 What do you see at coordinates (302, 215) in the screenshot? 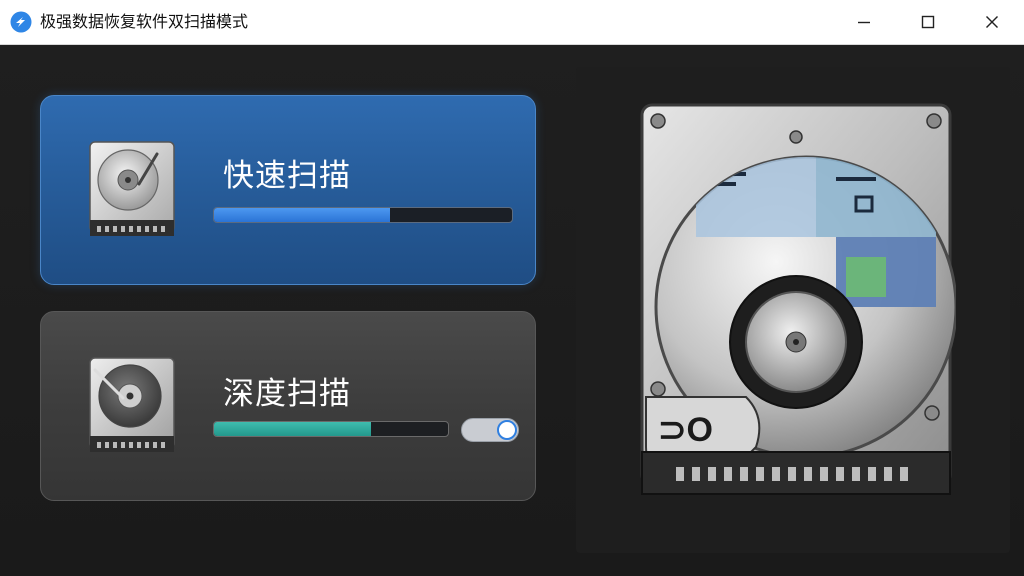
I see `quick-scan-progress-fill` at bounding box center [302, 215].